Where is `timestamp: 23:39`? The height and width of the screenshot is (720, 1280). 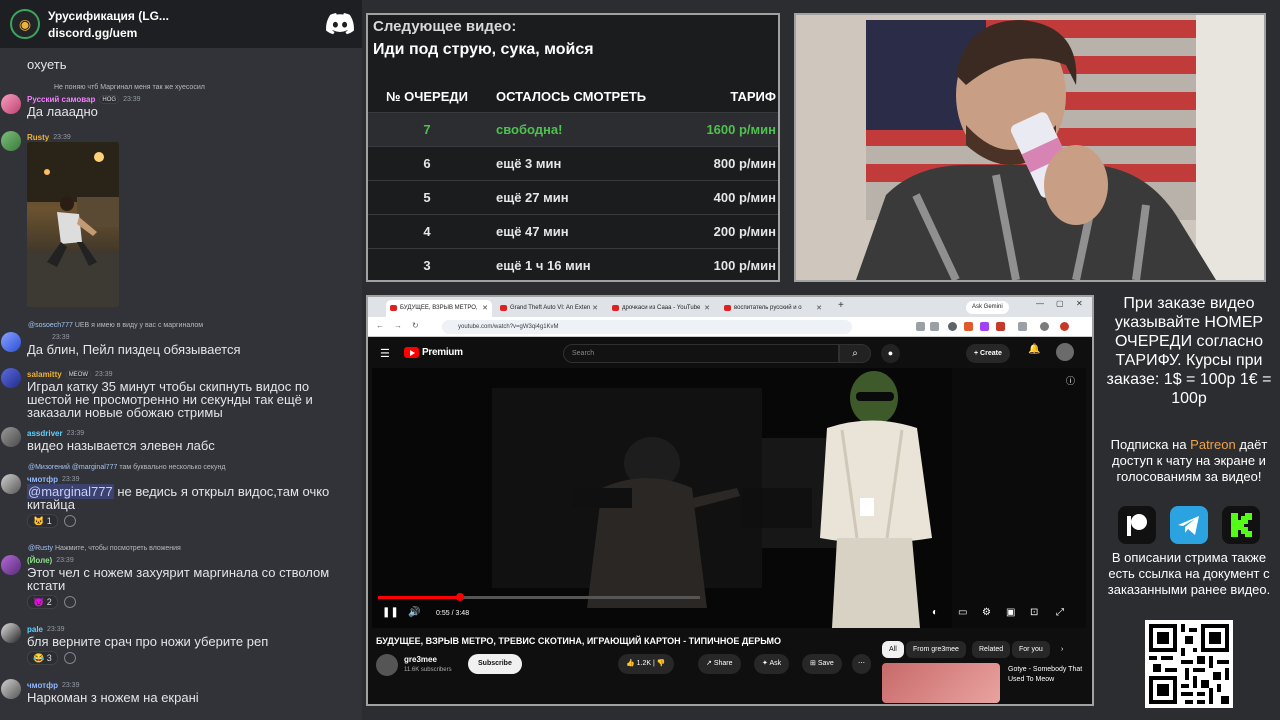
timestamp: 23:39 is located at coordinates (104, 374).